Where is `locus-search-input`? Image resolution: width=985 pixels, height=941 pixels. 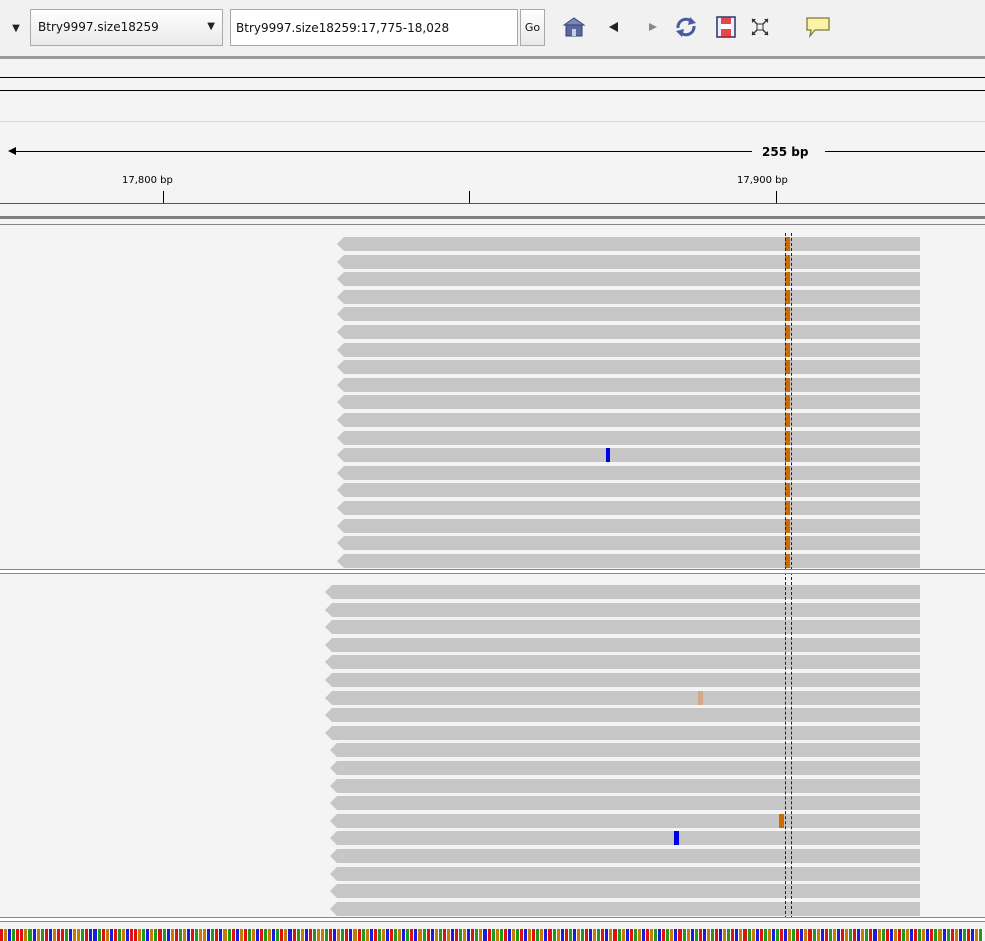
locus-search-input is located at coordinates (374, 27).